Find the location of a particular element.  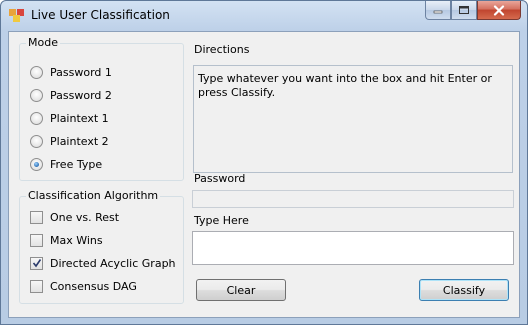

option-label: Free Type is located at coordinates (76, 164).